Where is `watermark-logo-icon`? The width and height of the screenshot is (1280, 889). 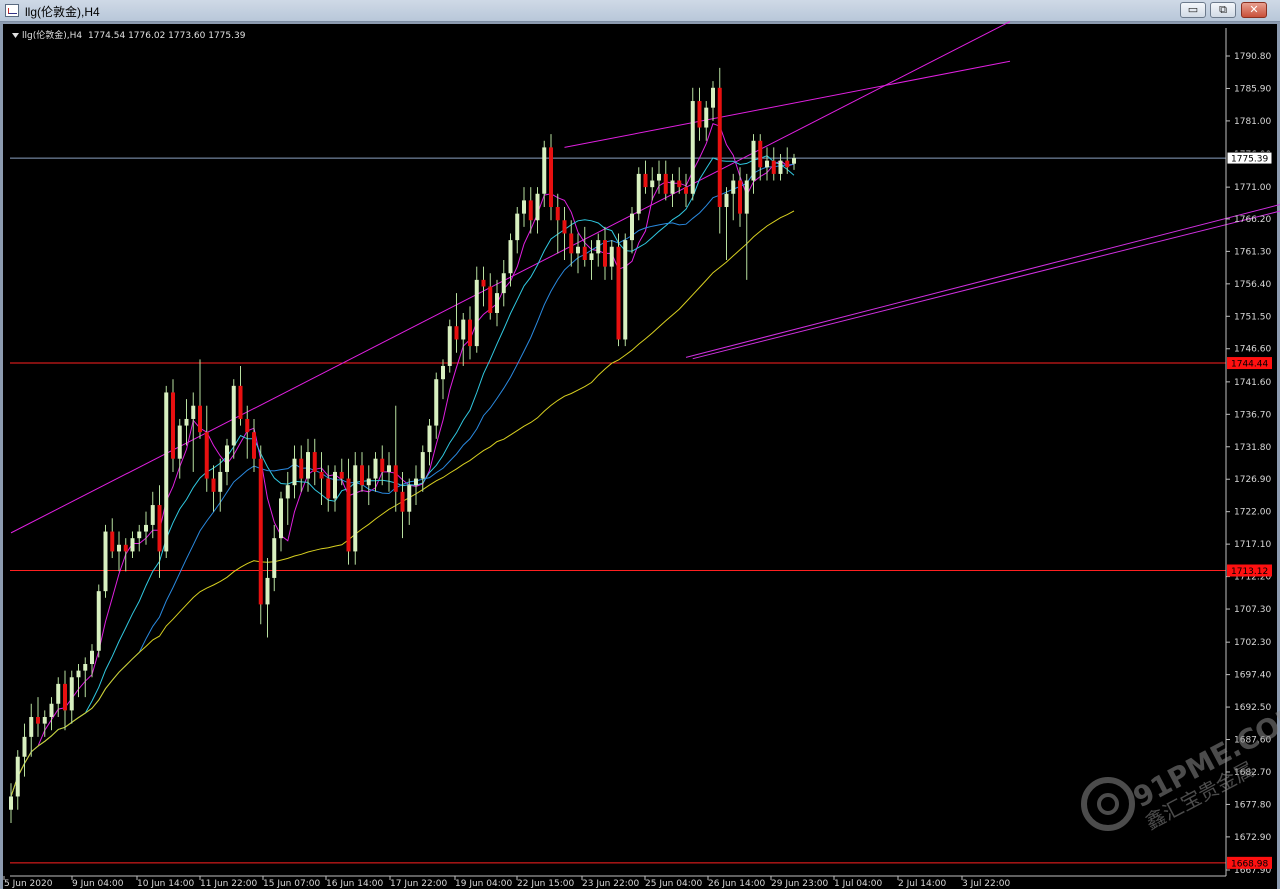 watermark-logo-icon is located at coordinates (1108, 804).